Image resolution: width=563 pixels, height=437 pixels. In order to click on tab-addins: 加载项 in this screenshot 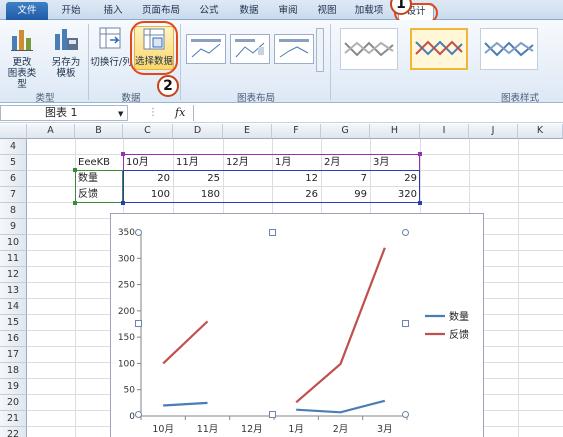, I will do `click(369, 11)`.